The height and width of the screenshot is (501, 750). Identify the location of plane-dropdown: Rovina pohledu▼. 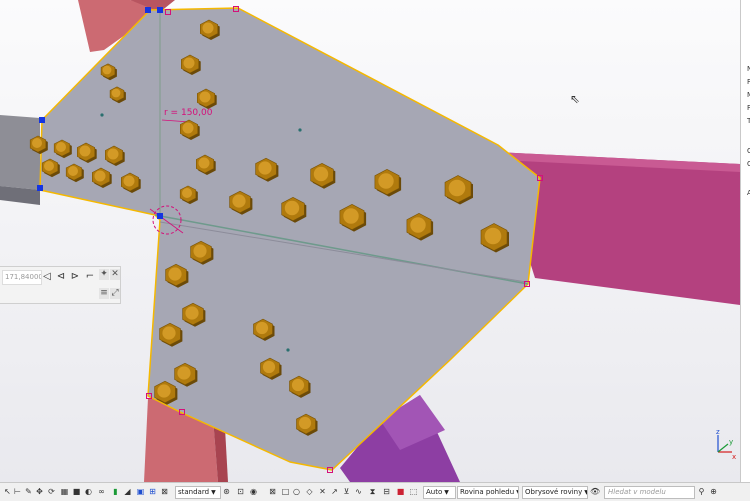
(488, 492).